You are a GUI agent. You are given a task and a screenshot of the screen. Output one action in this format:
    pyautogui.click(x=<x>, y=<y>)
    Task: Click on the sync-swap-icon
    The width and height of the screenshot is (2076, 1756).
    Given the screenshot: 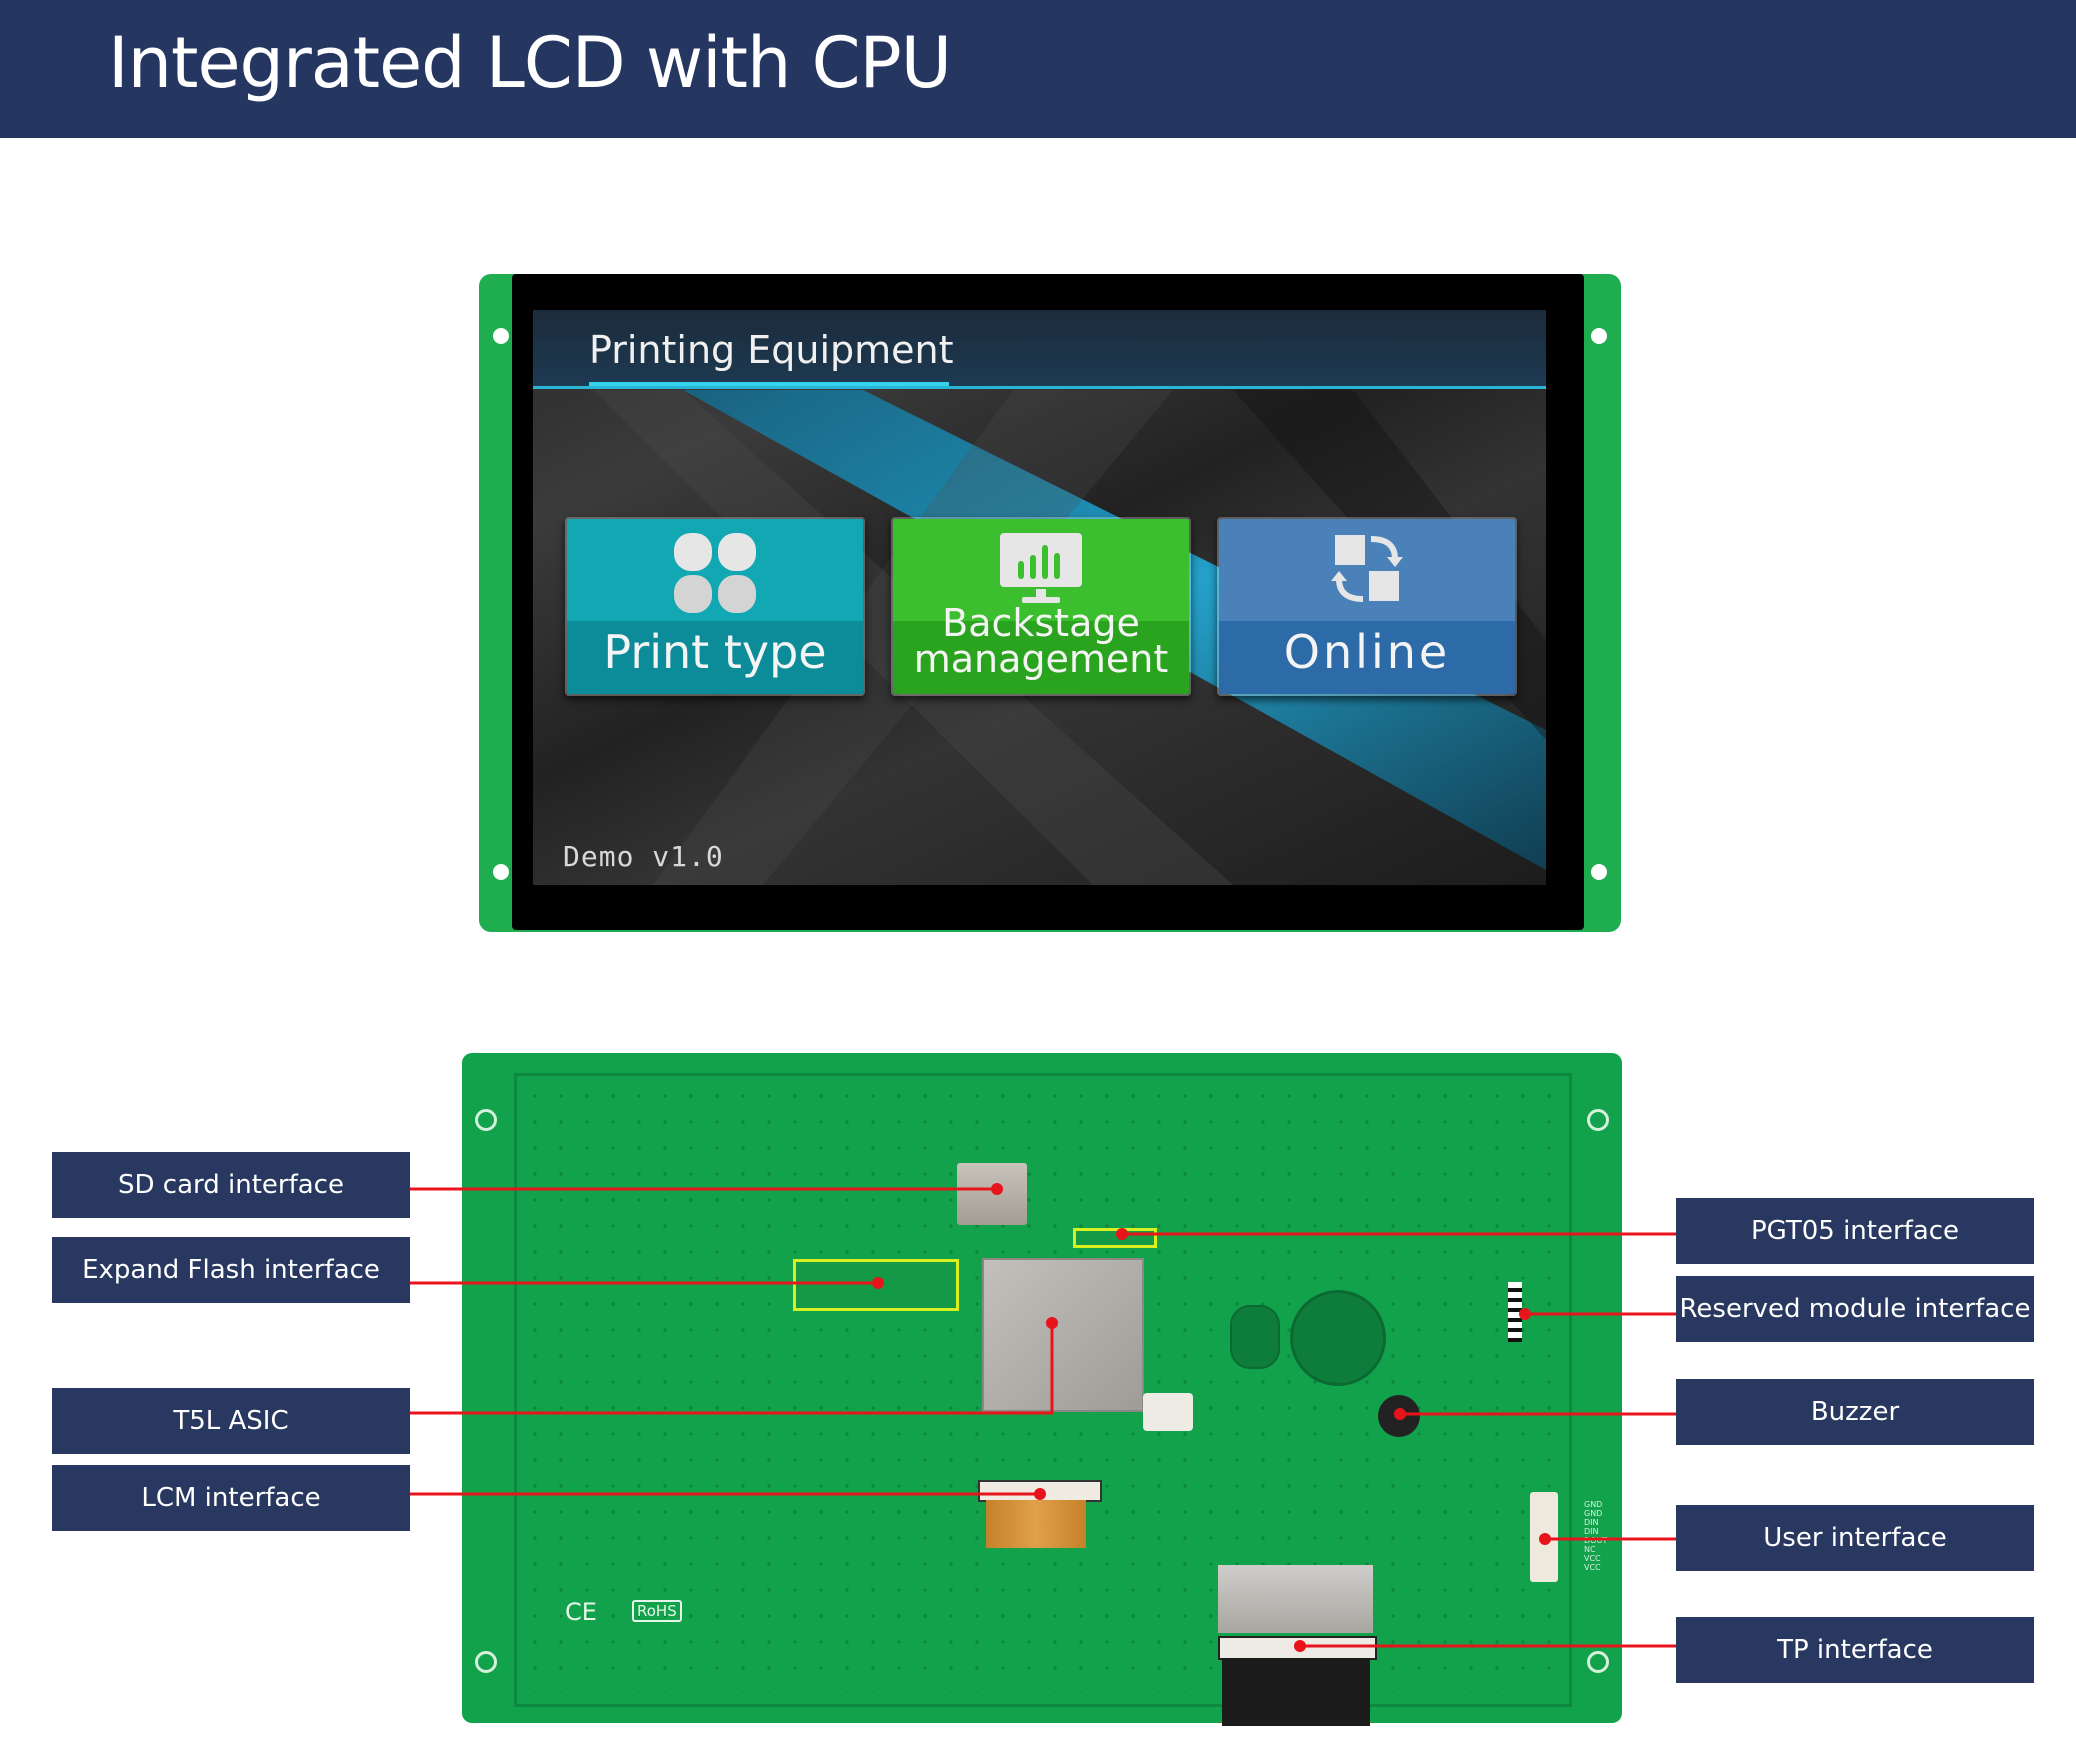 What is the action you would take?
    pyautogui.click(x=1367, y=568)
    